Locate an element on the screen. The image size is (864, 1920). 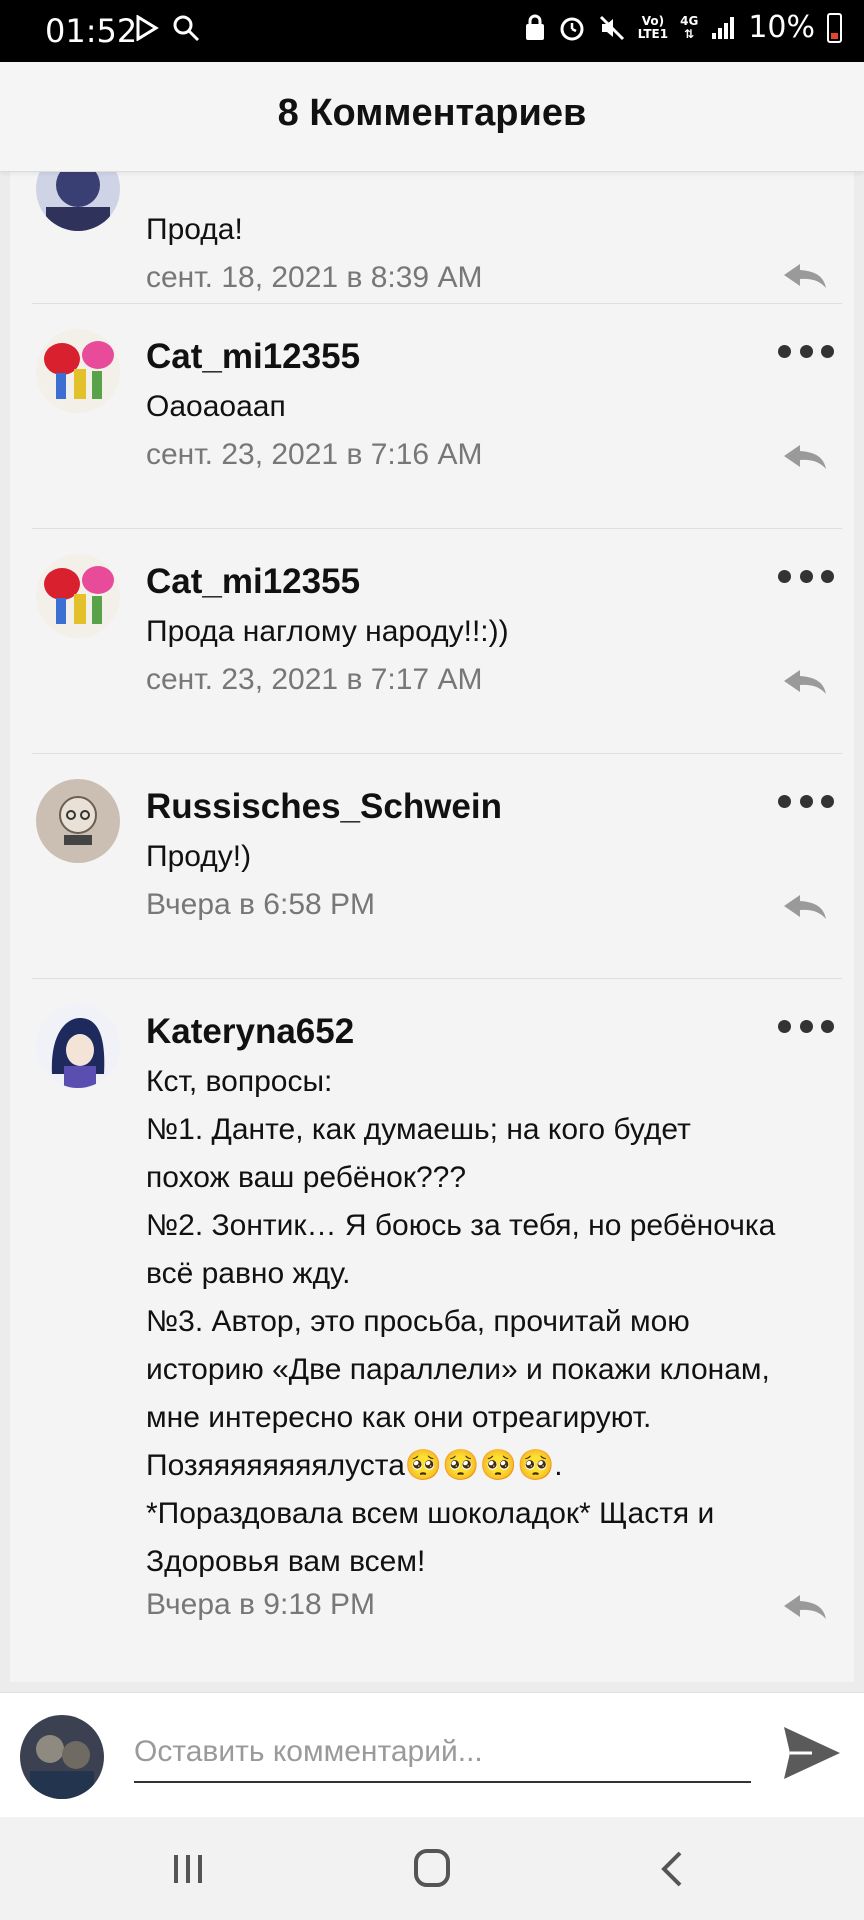
network-type-label: Vo) LTE1 is located at coordinates (653, 27).